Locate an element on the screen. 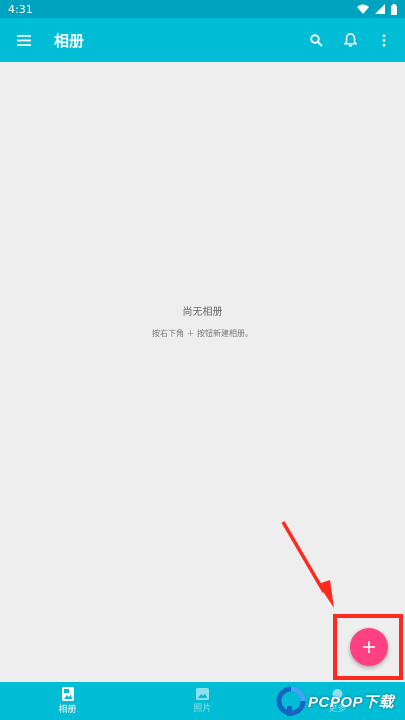 The width and height of the screenshot is (405, 720). hamburger-icon is located at coordinates (24, 40).